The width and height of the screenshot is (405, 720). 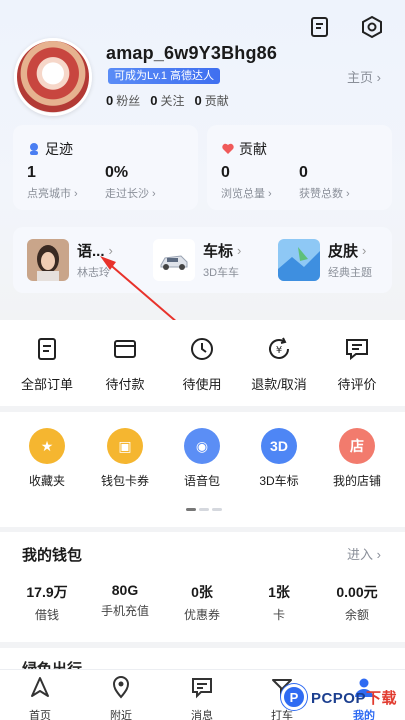 What do you see at coordinates (381, 698) in the screenshot?
I see `watermark-suffix: 下载` at bounding box center [381, 698].